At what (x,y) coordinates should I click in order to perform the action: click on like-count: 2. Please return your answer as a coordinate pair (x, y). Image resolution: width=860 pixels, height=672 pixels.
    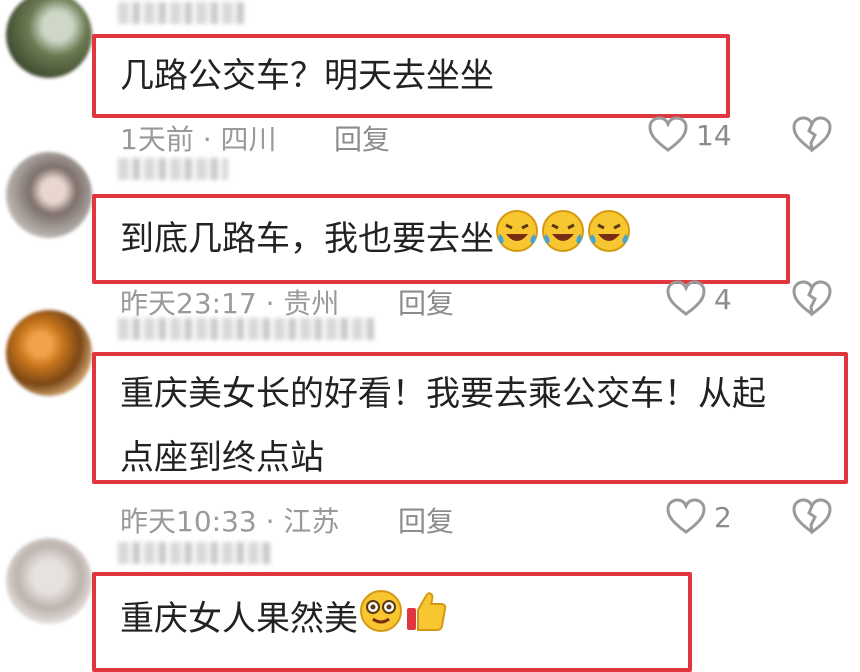
    Looking at the image, I should click on (723, 517).